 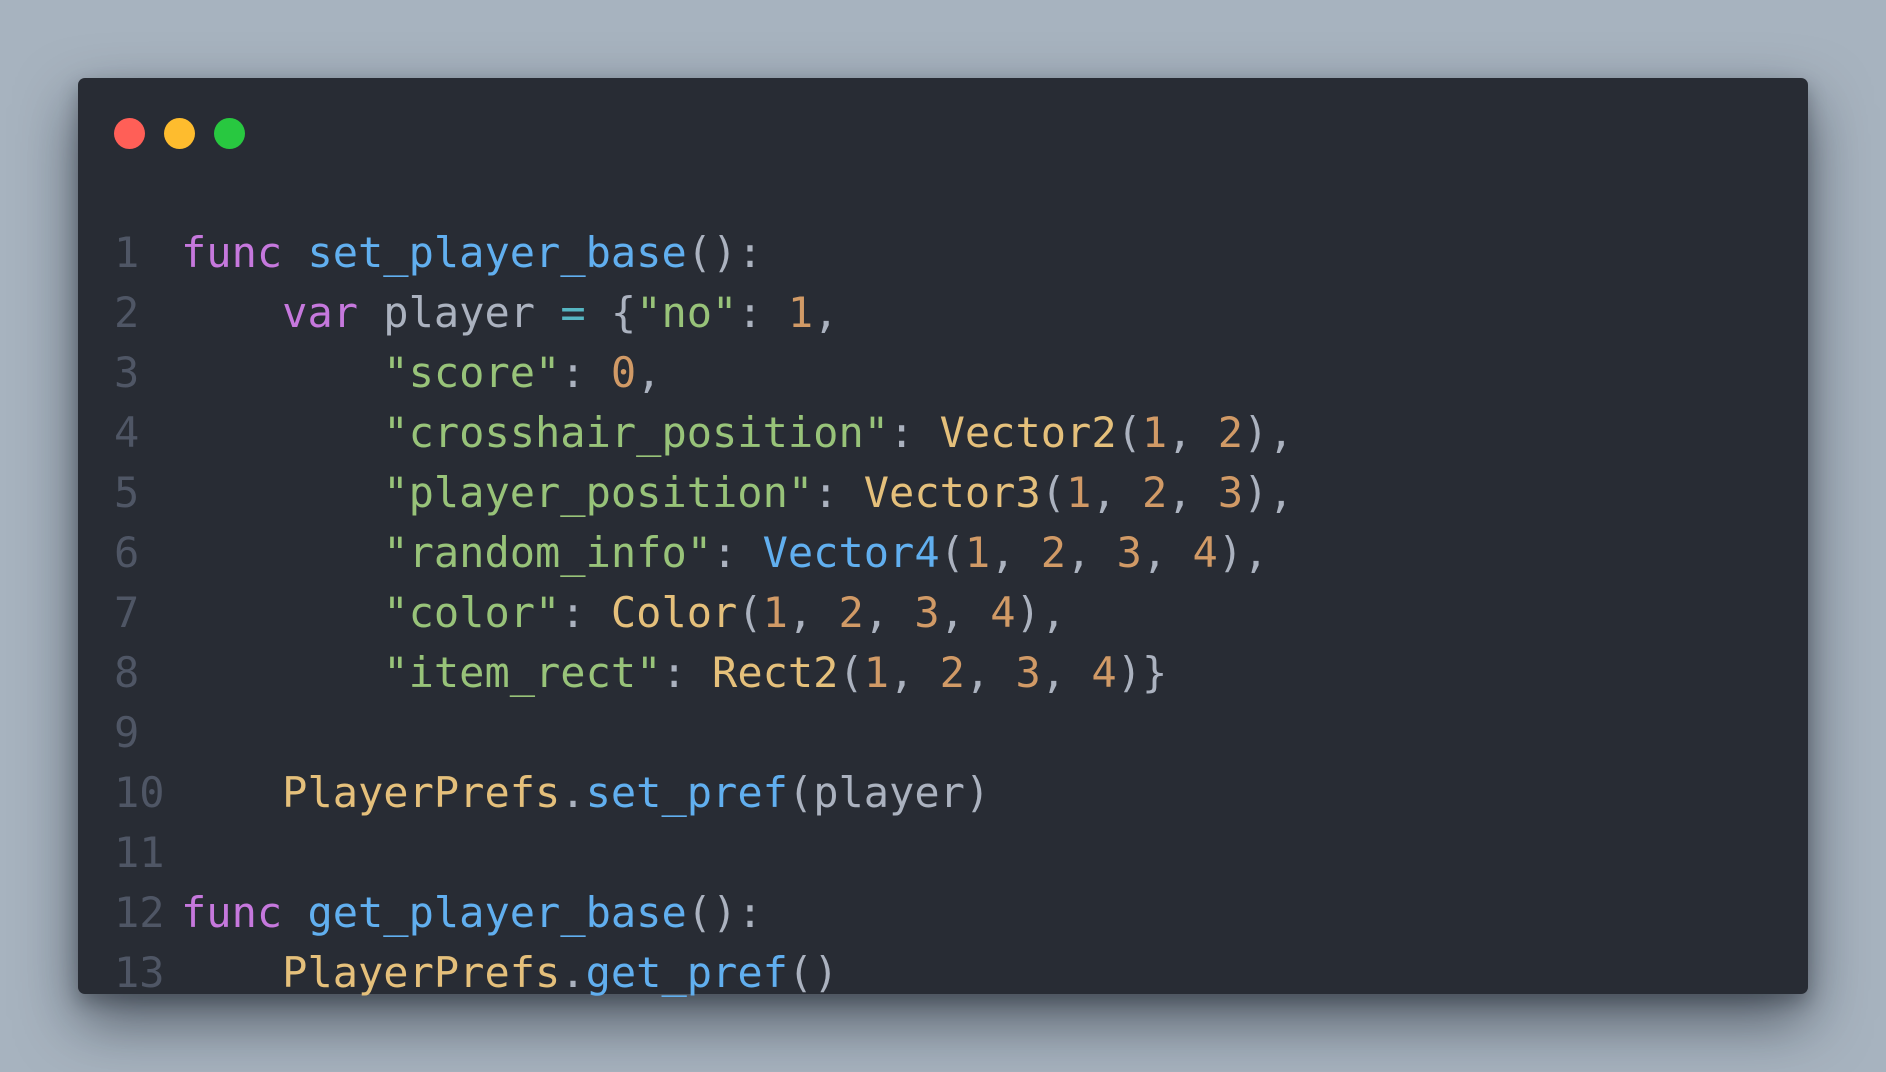 What do you see at coordinates (636, 432) in the screenshot?
I see `code-token: "crosshair_position"` at bounding box center [636, 432].